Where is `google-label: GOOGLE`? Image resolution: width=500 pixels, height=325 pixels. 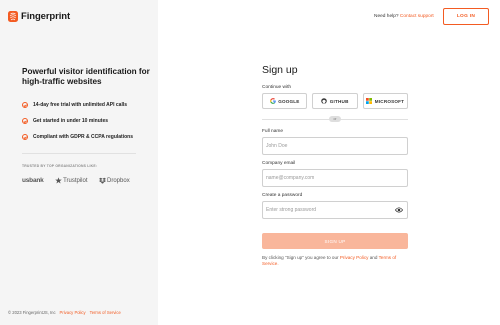
google-label: GOOGLE is located at coordinates (289, 101).